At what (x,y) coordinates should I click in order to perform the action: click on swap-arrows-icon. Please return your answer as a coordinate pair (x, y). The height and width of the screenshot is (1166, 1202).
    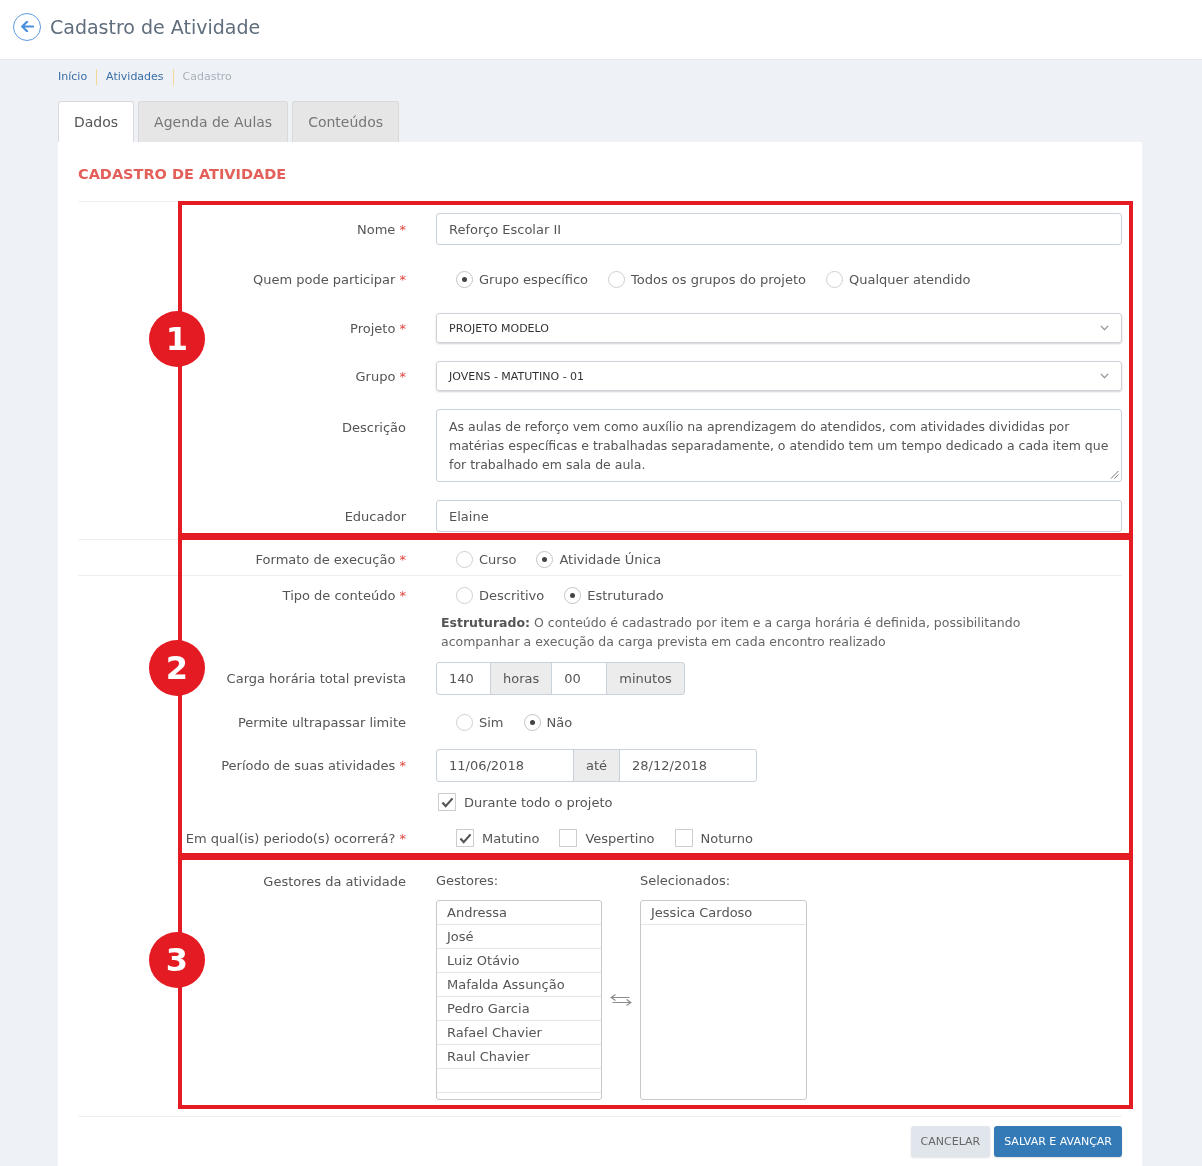
    Looking at the image, I should click on (621, 1000).